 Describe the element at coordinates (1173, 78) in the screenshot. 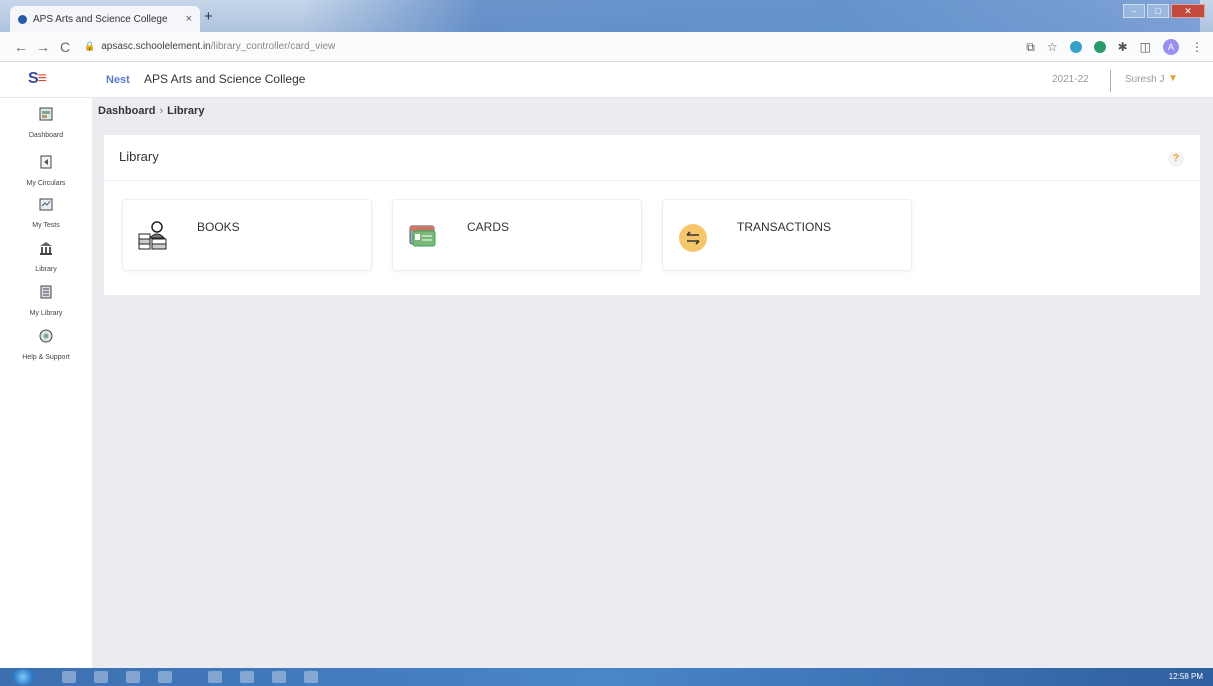

I see `user-menu-caret-icon: ▼` at that location.